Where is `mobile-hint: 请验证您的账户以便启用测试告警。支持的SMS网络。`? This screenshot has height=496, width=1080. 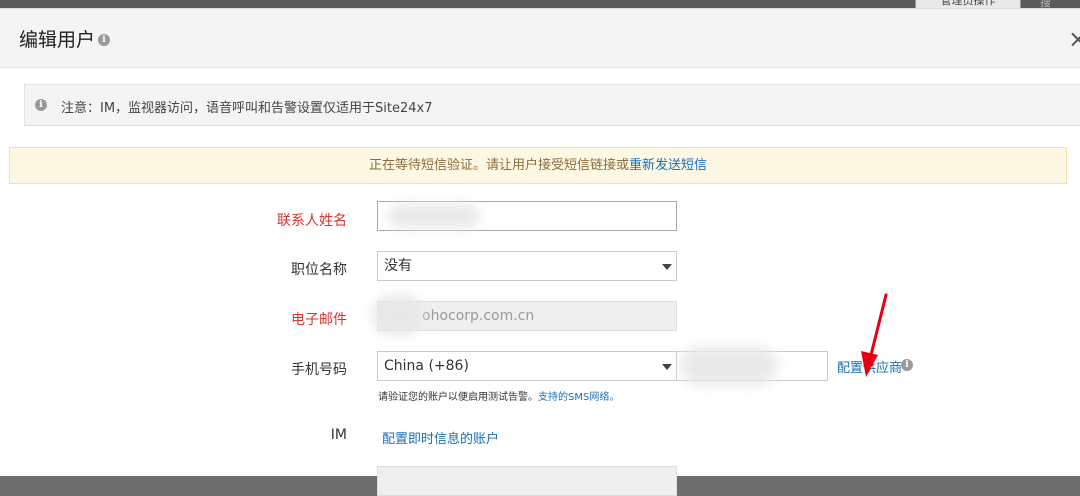 mobile-hint: 请验证您的账户以便启用测试告警。支持的SMS网络。 is located at coordinates (498, 395).